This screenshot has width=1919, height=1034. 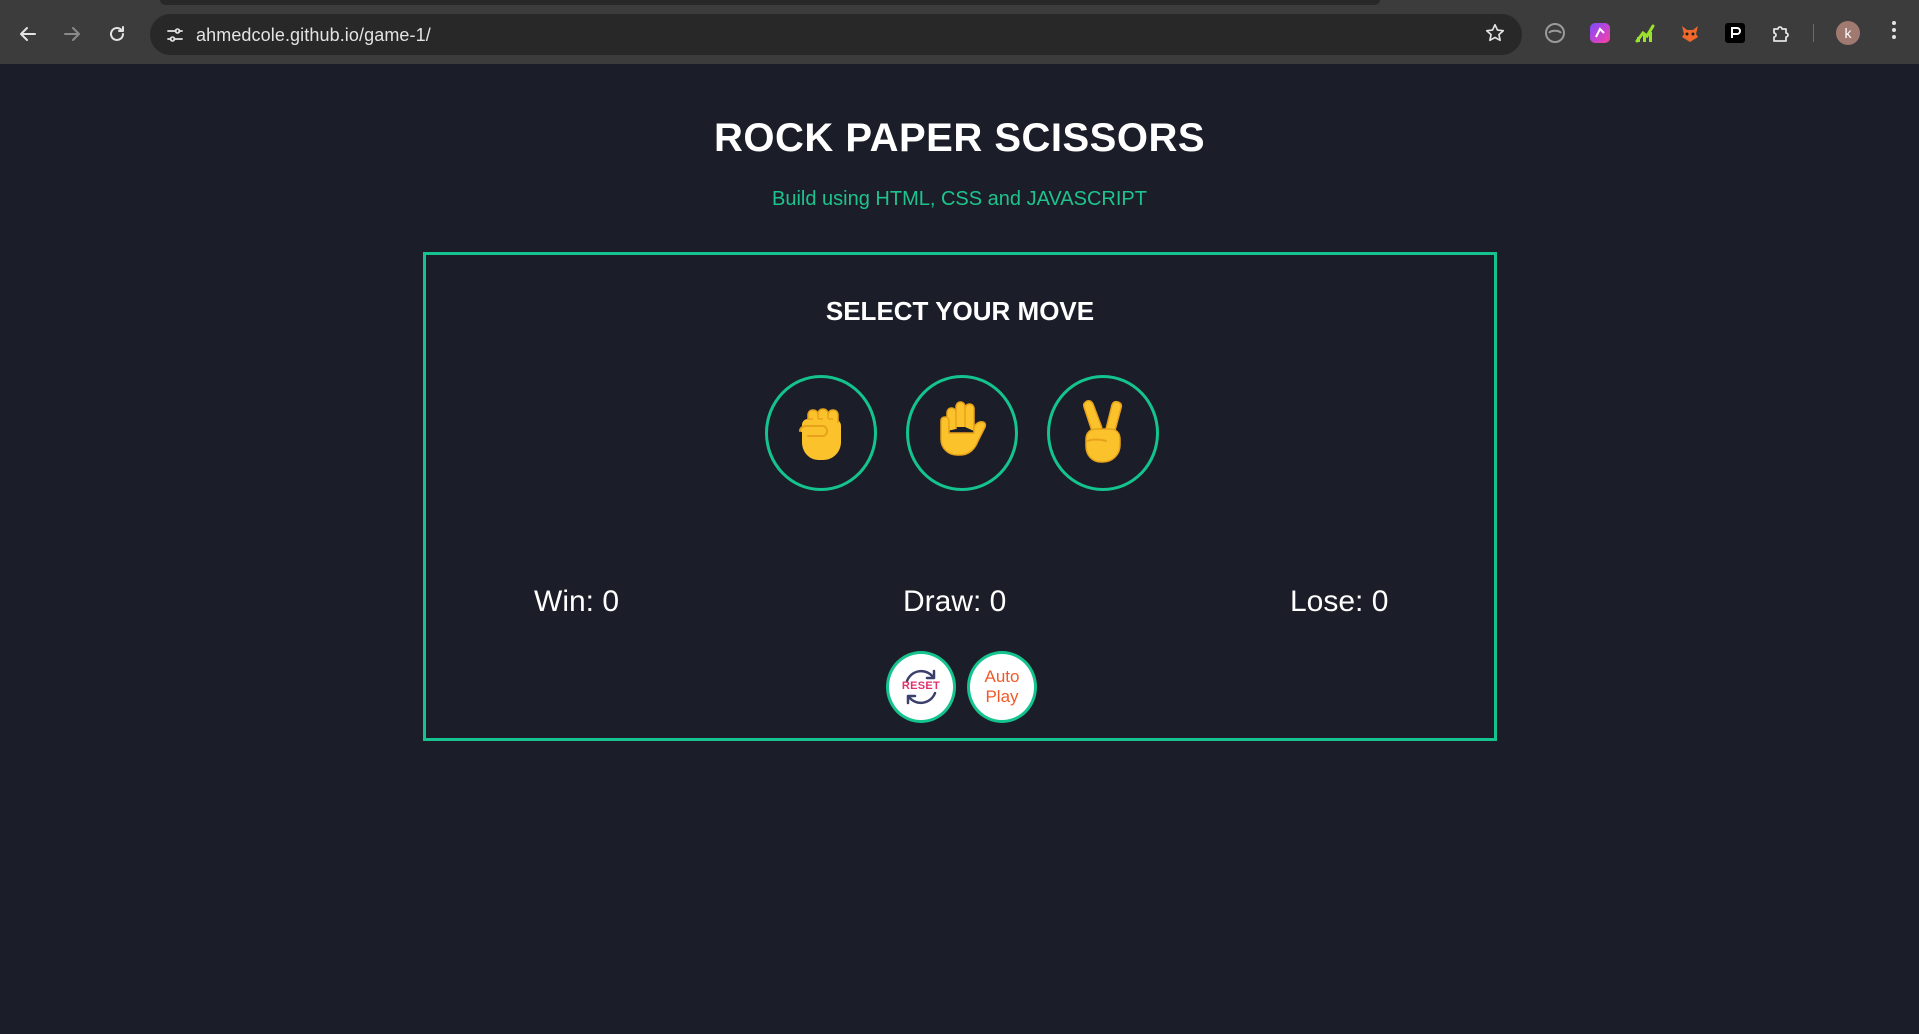 What do you see at coordinates (1781, 33) in the screenshot?
I see `puzzle-icon` at bounding box center [1781, 33].